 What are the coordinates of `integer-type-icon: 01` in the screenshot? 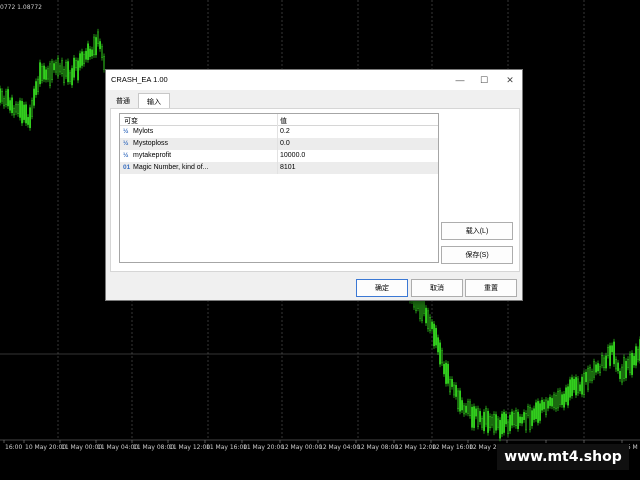 It's located at (127, 167).